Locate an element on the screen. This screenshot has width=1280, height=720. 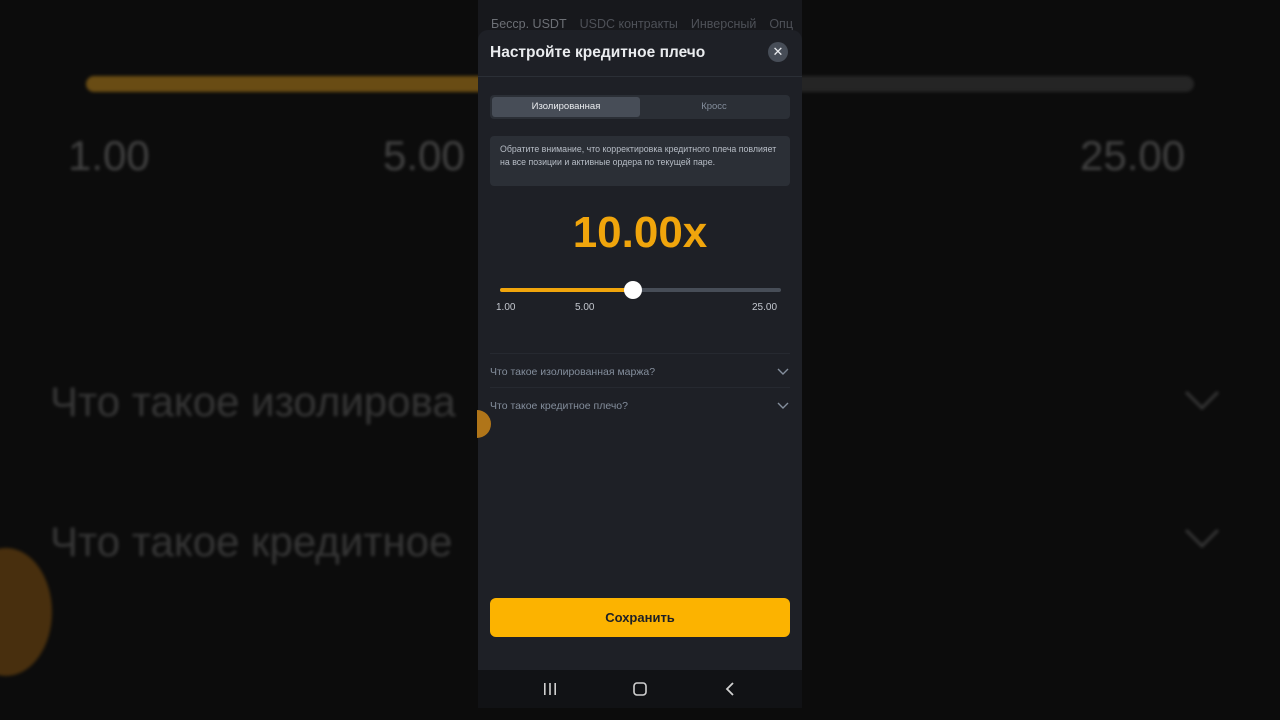
close-button: ✕ is located at coordinates (778, 52).